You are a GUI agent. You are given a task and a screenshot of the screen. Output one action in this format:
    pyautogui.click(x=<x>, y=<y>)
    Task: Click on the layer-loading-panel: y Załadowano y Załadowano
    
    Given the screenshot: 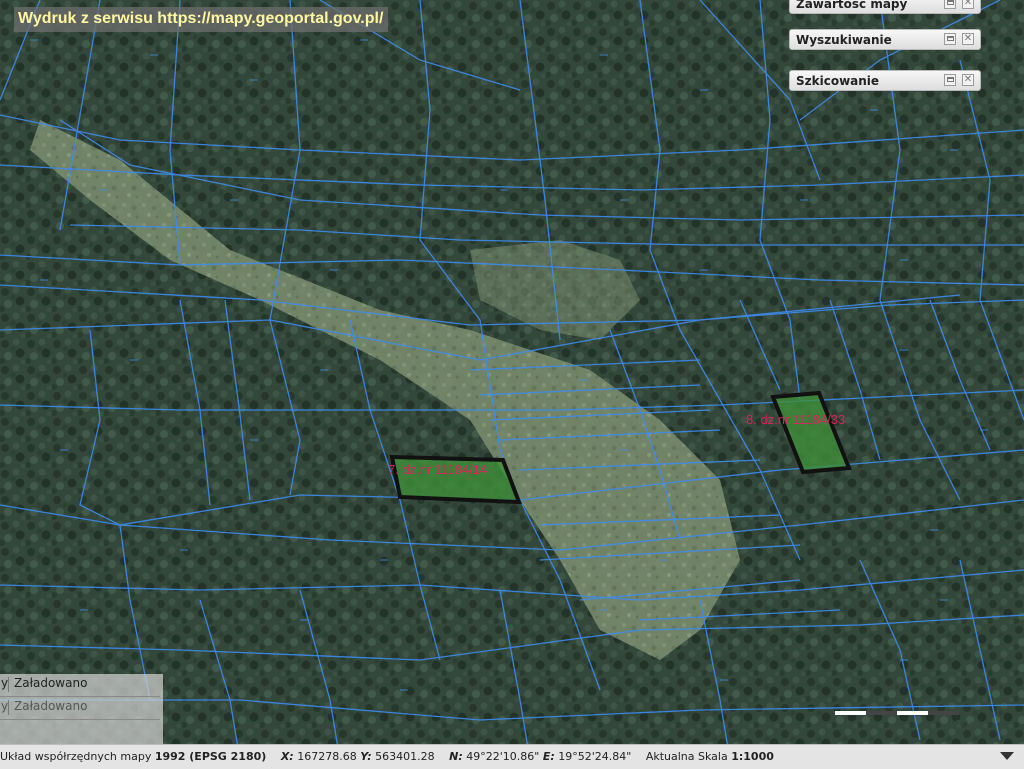 What is the action you would take?
    pyautogui.click(x=81, y=709)
    